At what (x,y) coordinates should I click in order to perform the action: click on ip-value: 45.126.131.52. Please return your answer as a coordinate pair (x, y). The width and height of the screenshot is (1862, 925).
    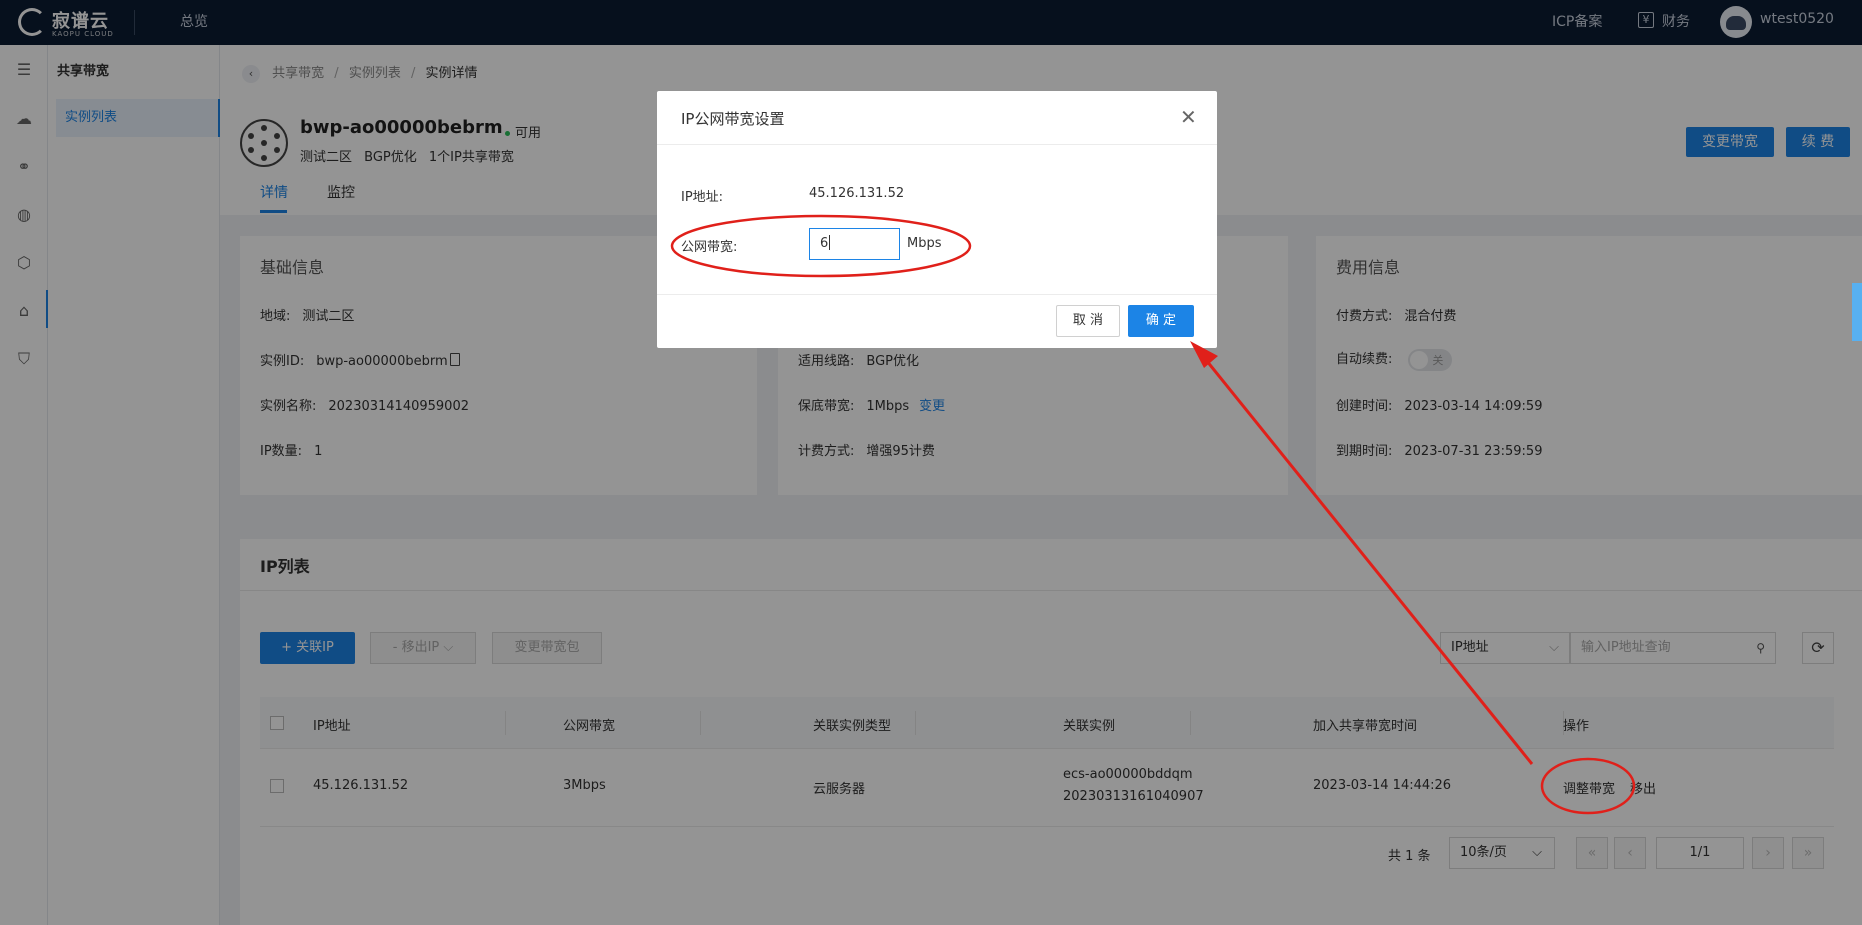
    Looking at the image, I should click on (857, 193).